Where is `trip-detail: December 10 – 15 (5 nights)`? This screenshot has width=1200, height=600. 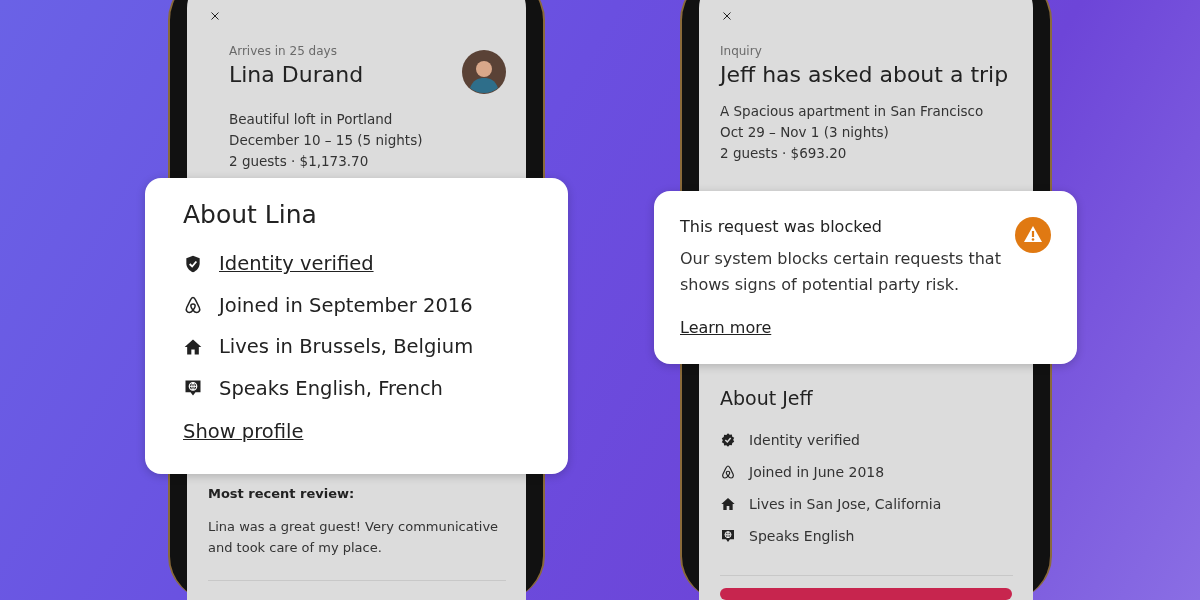 trip-detail: December 10 – 15 (5 nights) is located at coordinates (326, 140).